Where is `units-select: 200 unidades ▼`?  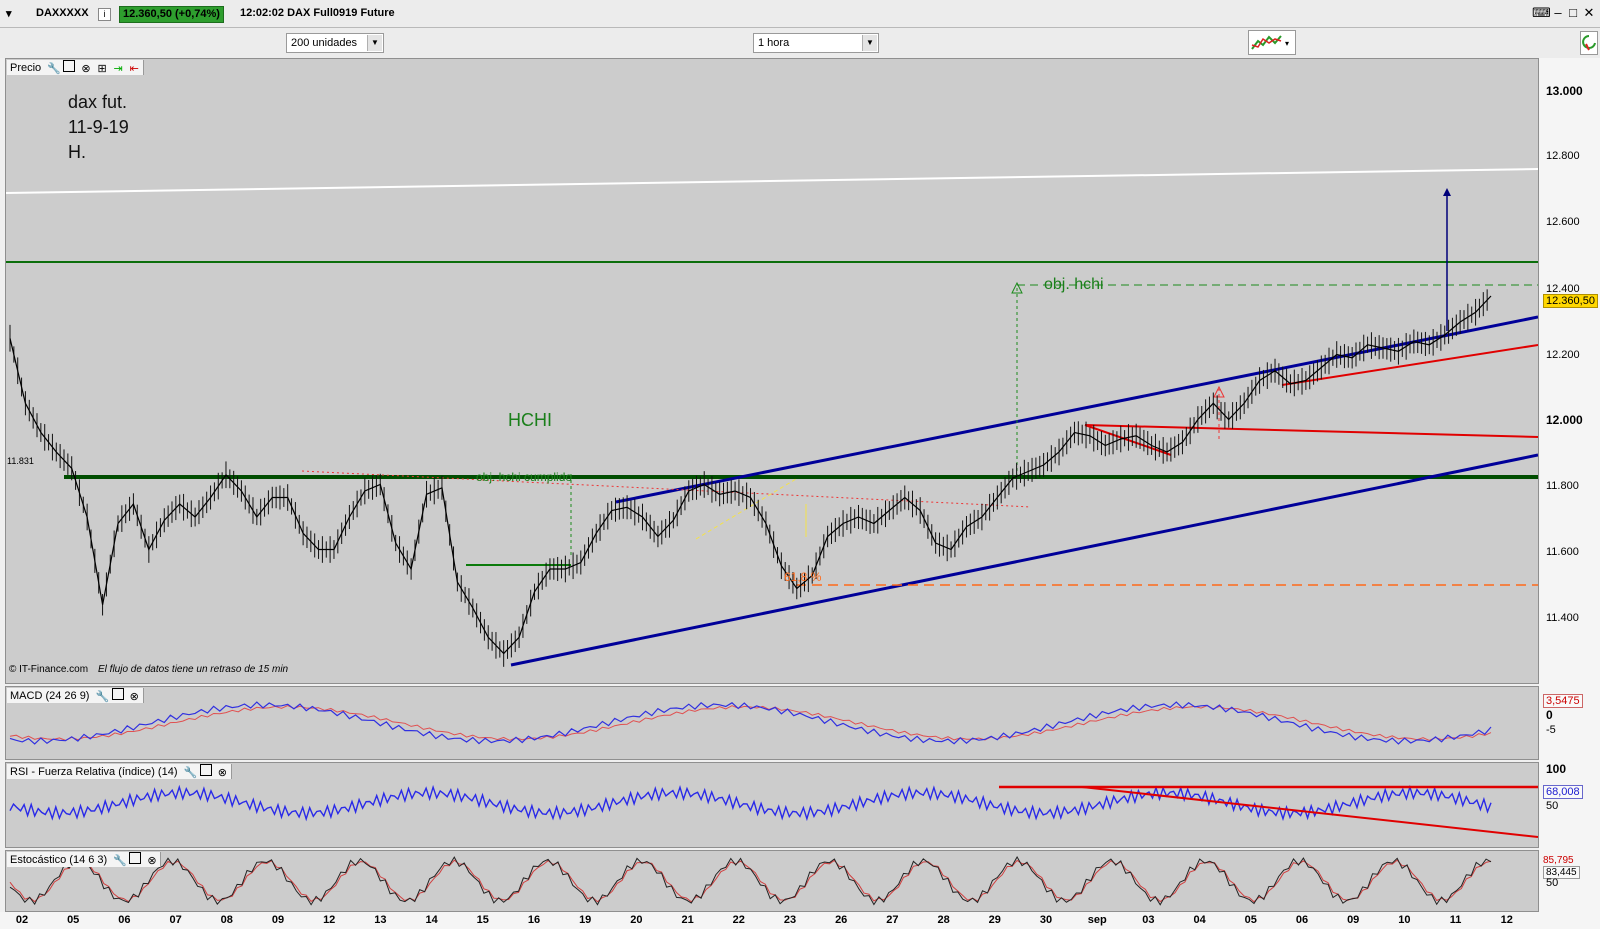 units-select: 200 unidades ▼ is located at coordinates (335, 43).